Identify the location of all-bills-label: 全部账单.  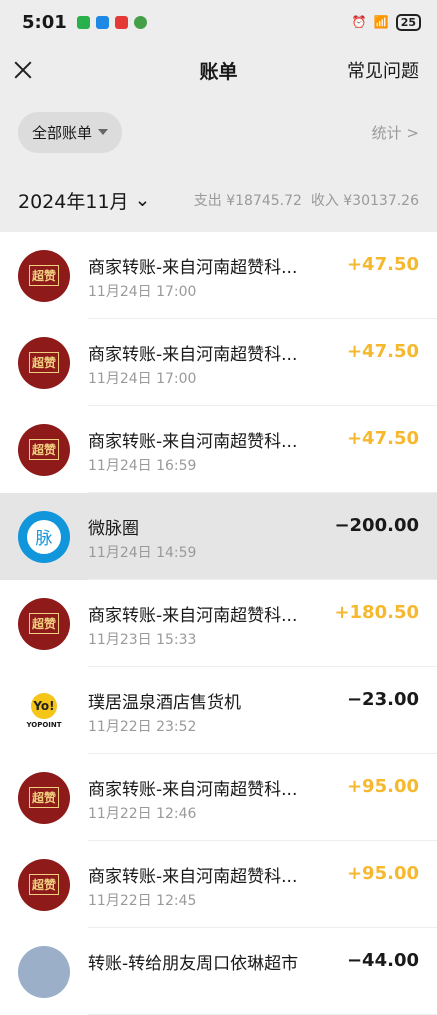
(62, 132).